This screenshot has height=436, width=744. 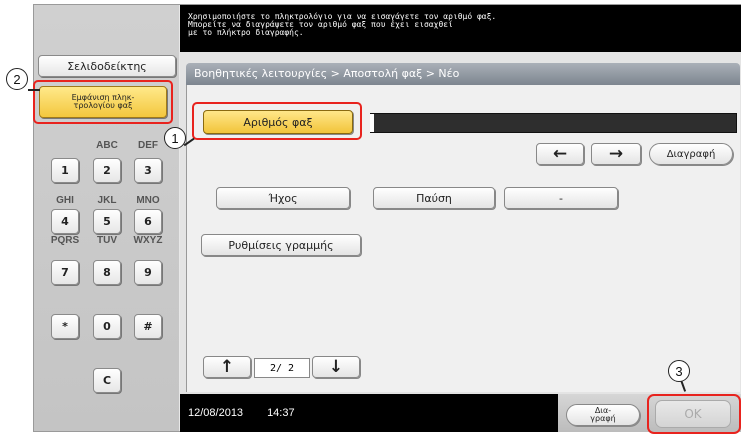 What do you see at coordinates (148, 170) in the screenshot?
I see `keypad-key-3: 3` at bounding box center [148, 170].